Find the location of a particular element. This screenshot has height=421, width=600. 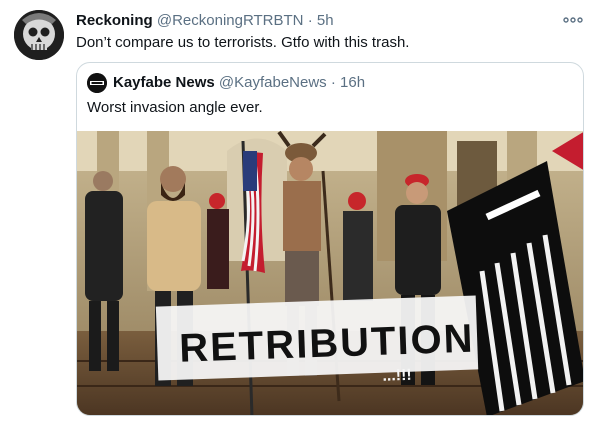

quote-time: 16h is located at coordinates (352, 82).